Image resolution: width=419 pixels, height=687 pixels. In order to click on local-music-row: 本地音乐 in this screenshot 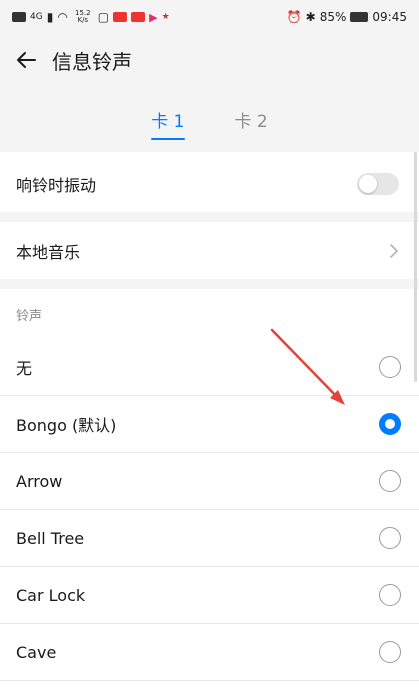, I will do `click(209, 250)`.